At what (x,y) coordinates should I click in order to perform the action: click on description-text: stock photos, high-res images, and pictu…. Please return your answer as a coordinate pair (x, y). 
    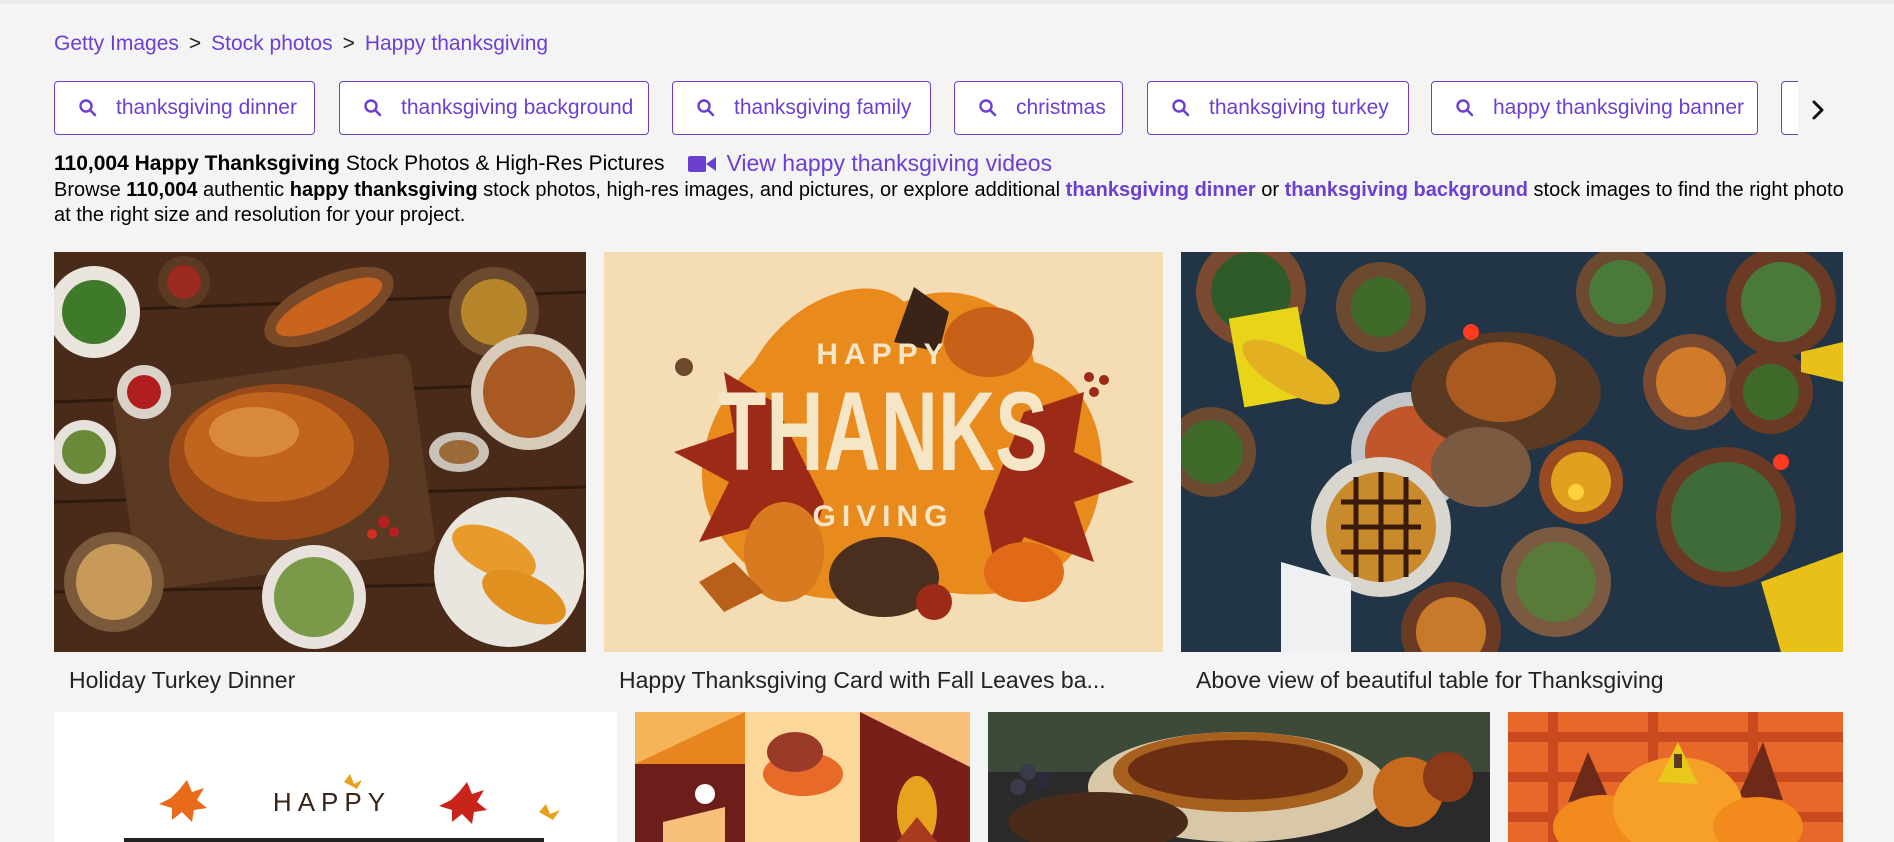
    Looking at the image, I should click on (771, 190).